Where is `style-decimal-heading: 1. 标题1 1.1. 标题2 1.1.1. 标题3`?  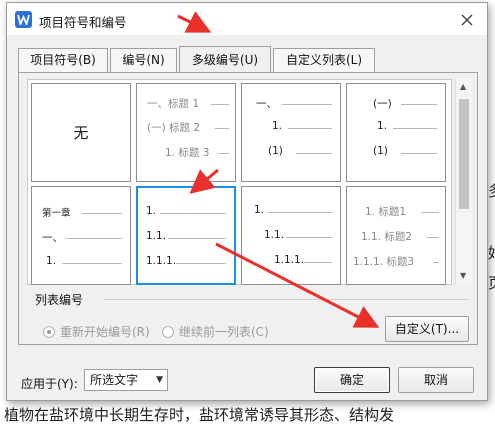 style-decimal-heading: 1. 标题1 1.1. 标题2 1.1.1. 标题3 is located at coordinates (396, 235).